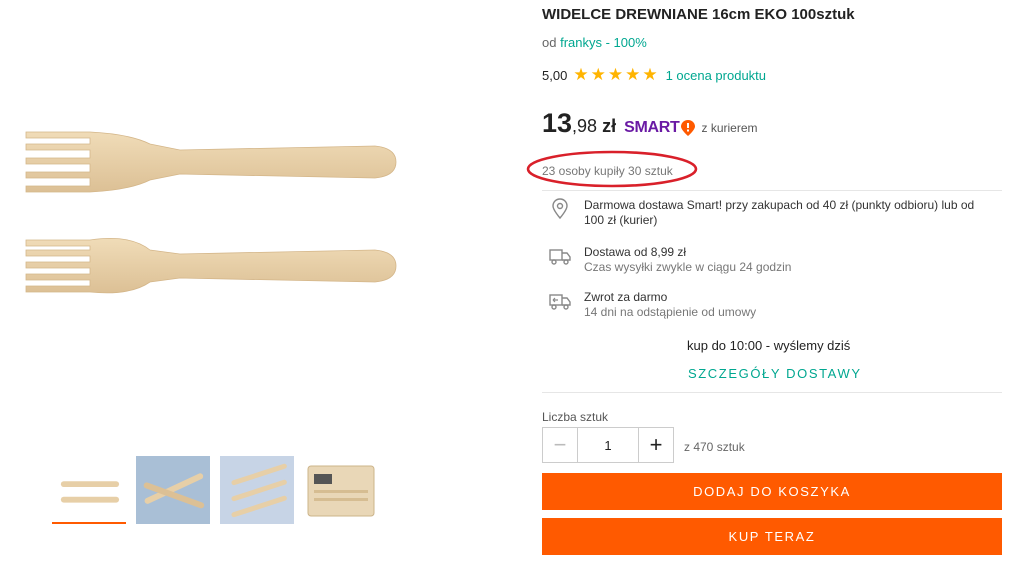  I want to click on courier-label: z kurierem, so click(729, 128).